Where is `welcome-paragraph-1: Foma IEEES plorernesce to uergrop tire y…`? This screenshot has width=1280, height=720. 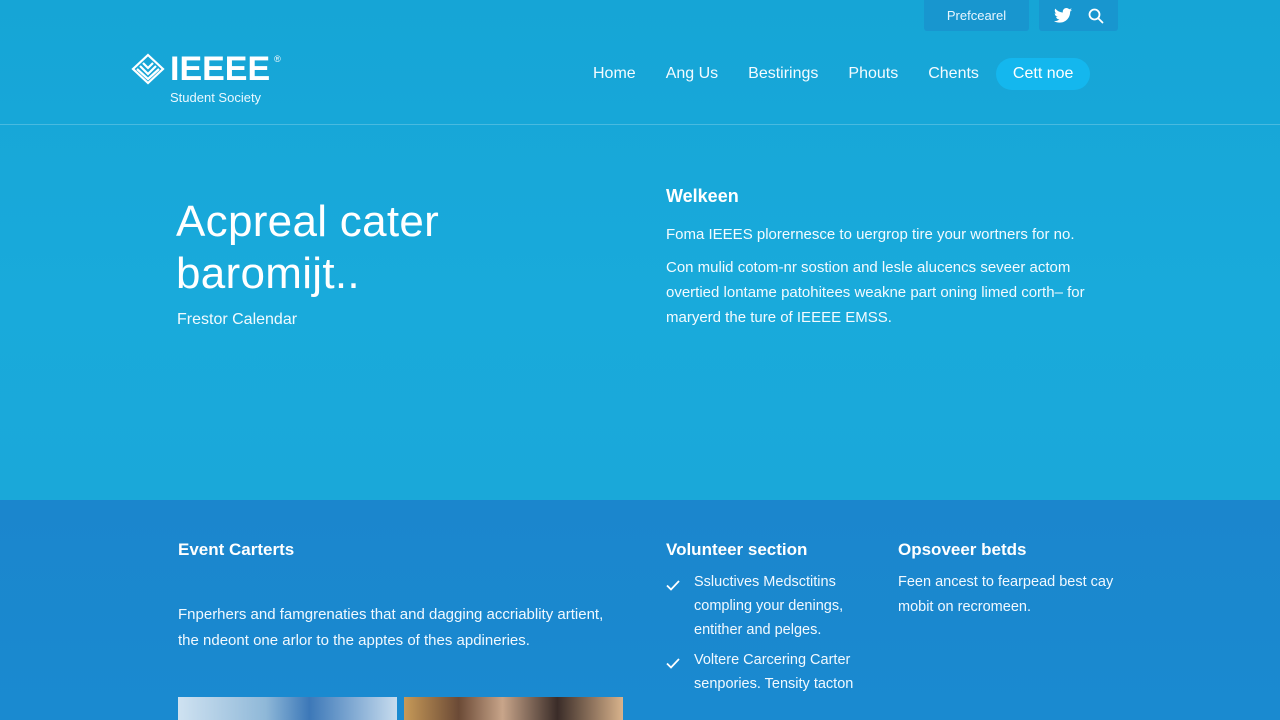 welcome-paragraph-1: Foma IEEES plorernesce to uergrop tire y… is located at coordinates (870, 234).